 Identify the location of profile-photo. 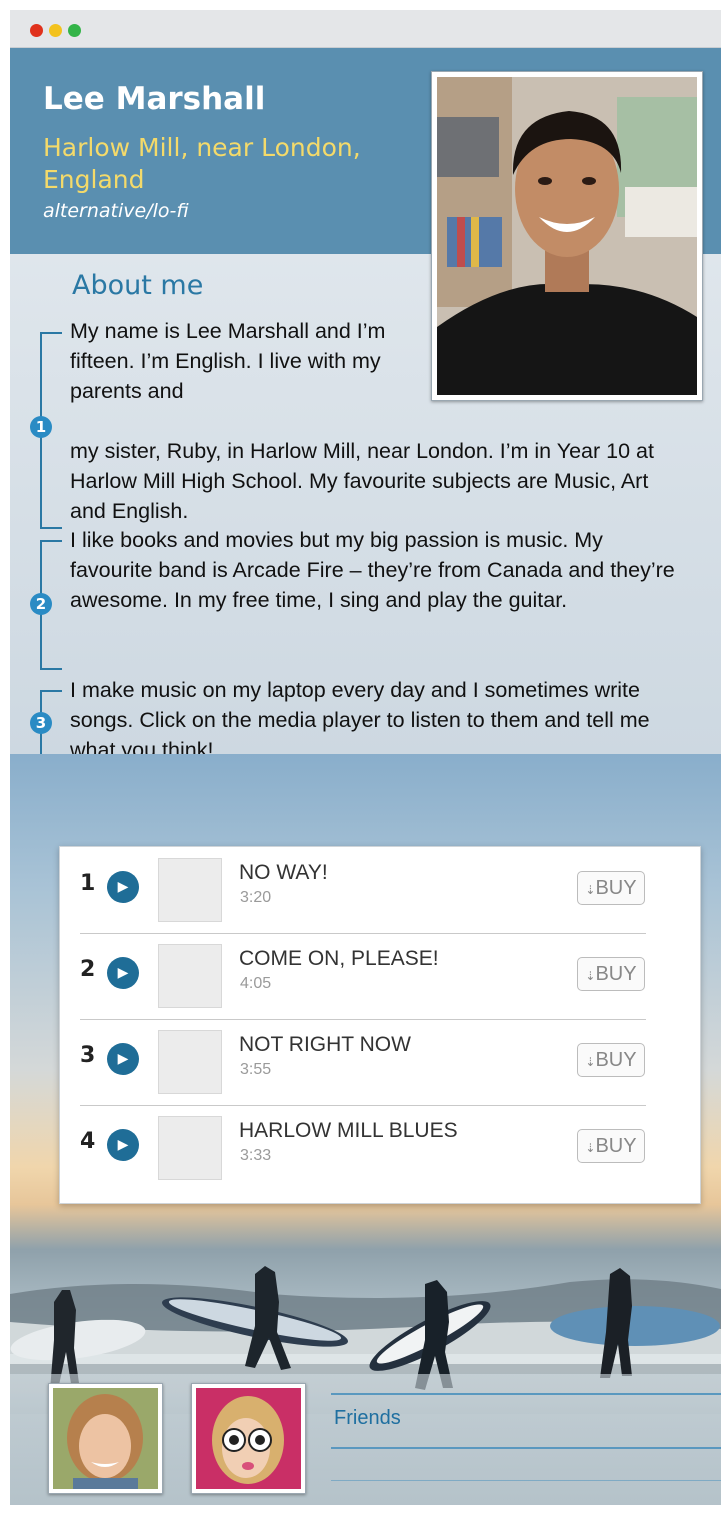
(567, 236).